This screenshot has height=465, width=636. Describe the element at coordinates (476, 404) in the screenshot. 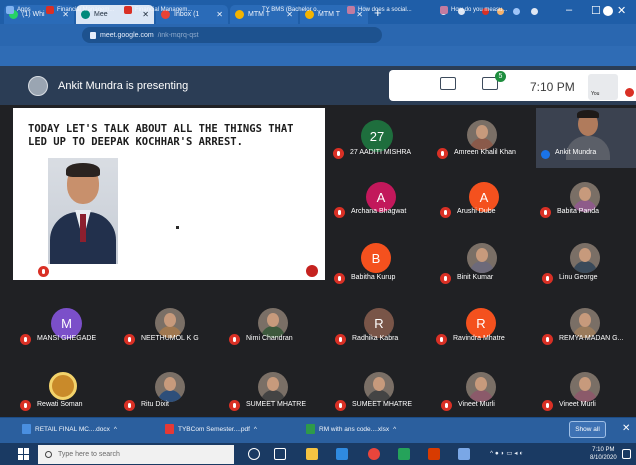

I see `participant-name: Vineet Murli` at that location.